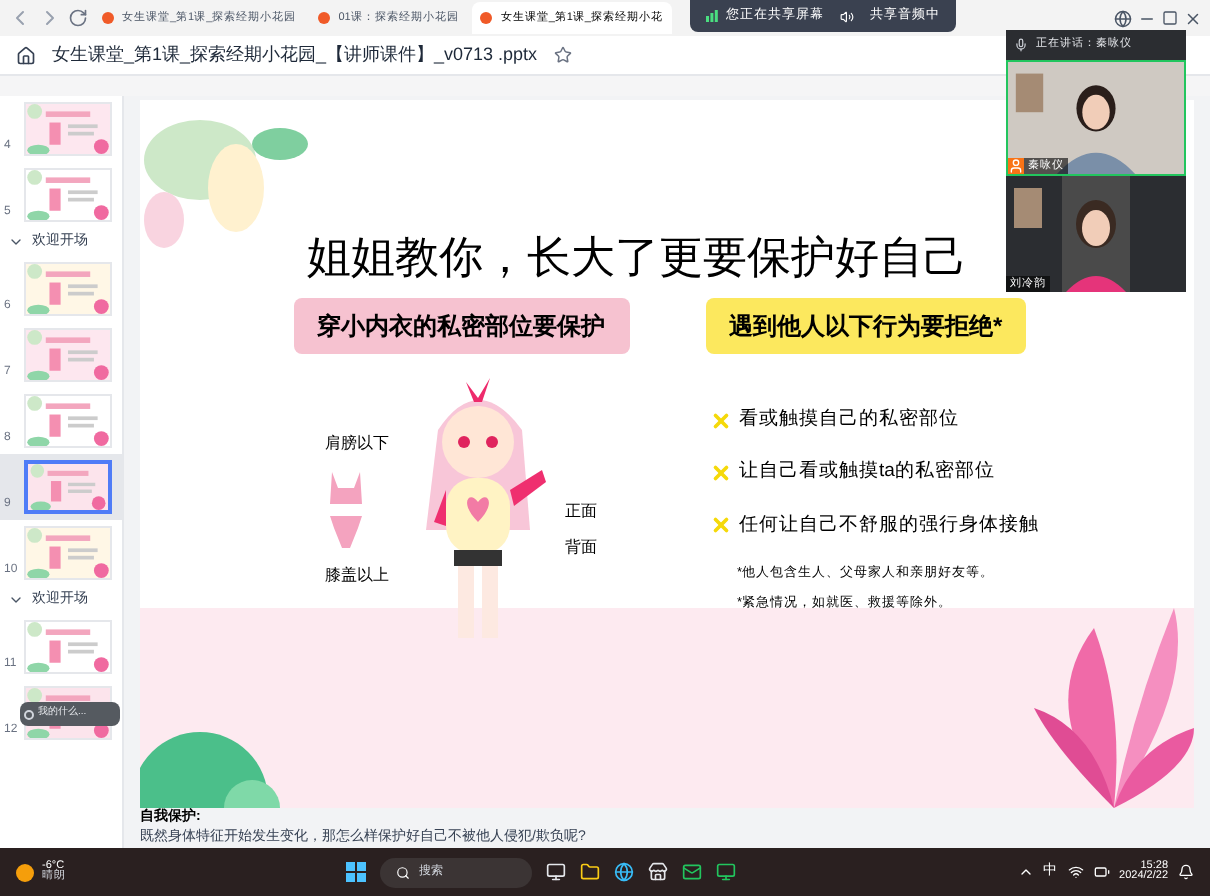 This screenshot has height=896, width=1210. What do you see at coordinates (357, 576) in the screenshot?
I see `body-label: 膝盖以上` at bounding box center [357, 576].